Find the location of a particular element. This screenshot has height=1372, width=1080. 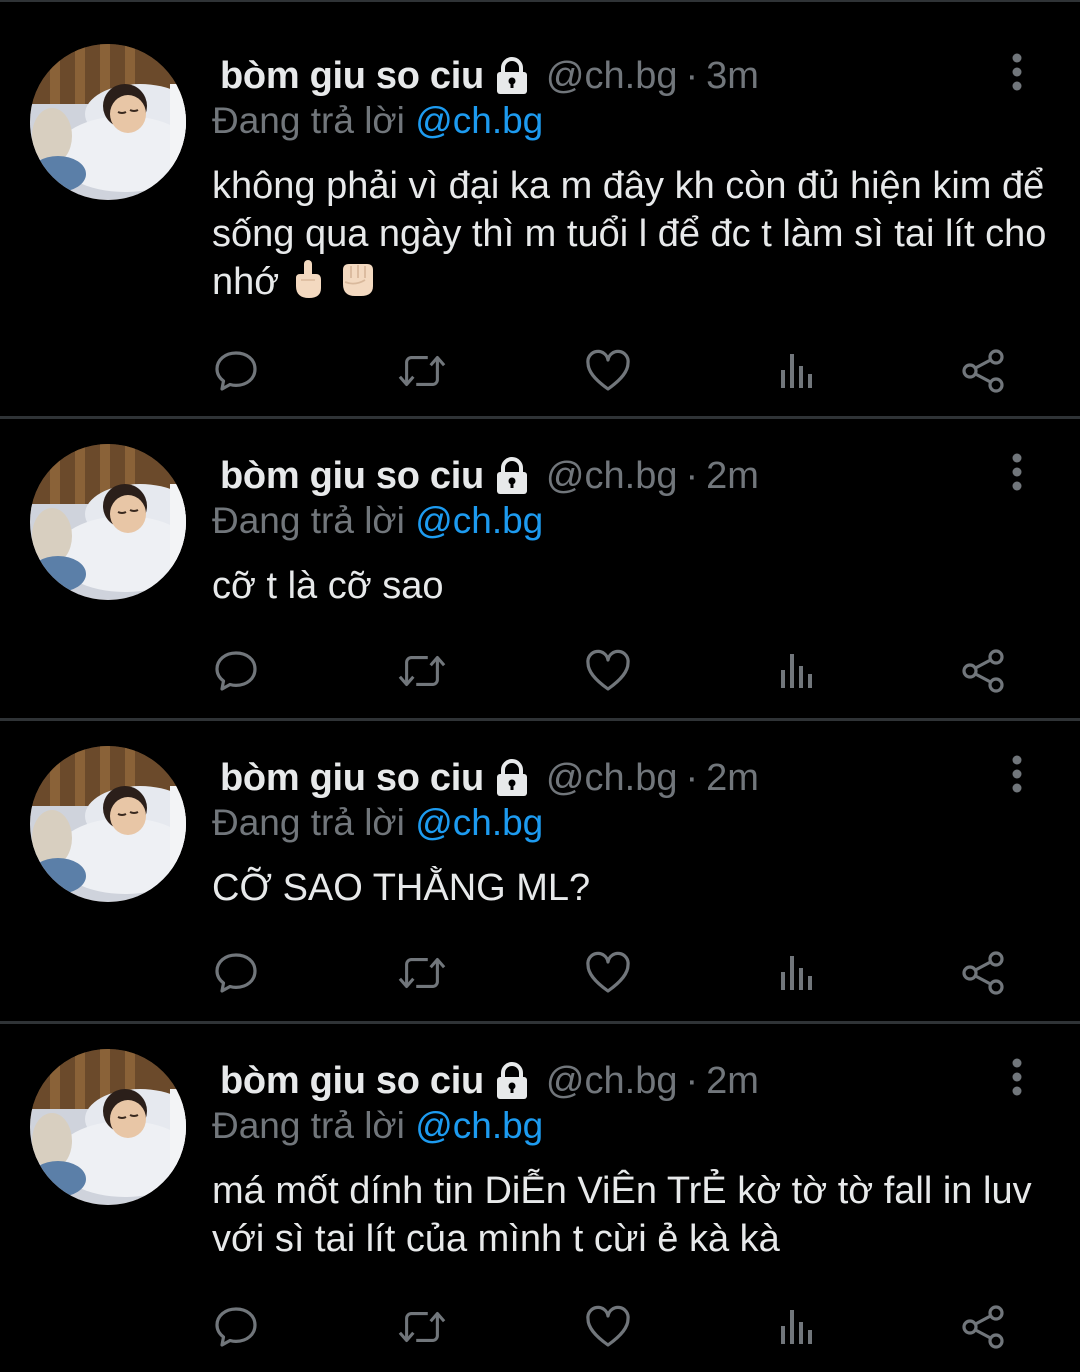

tweet-text: cỡ t là cỡ sao is located at coordinates (632, 586).